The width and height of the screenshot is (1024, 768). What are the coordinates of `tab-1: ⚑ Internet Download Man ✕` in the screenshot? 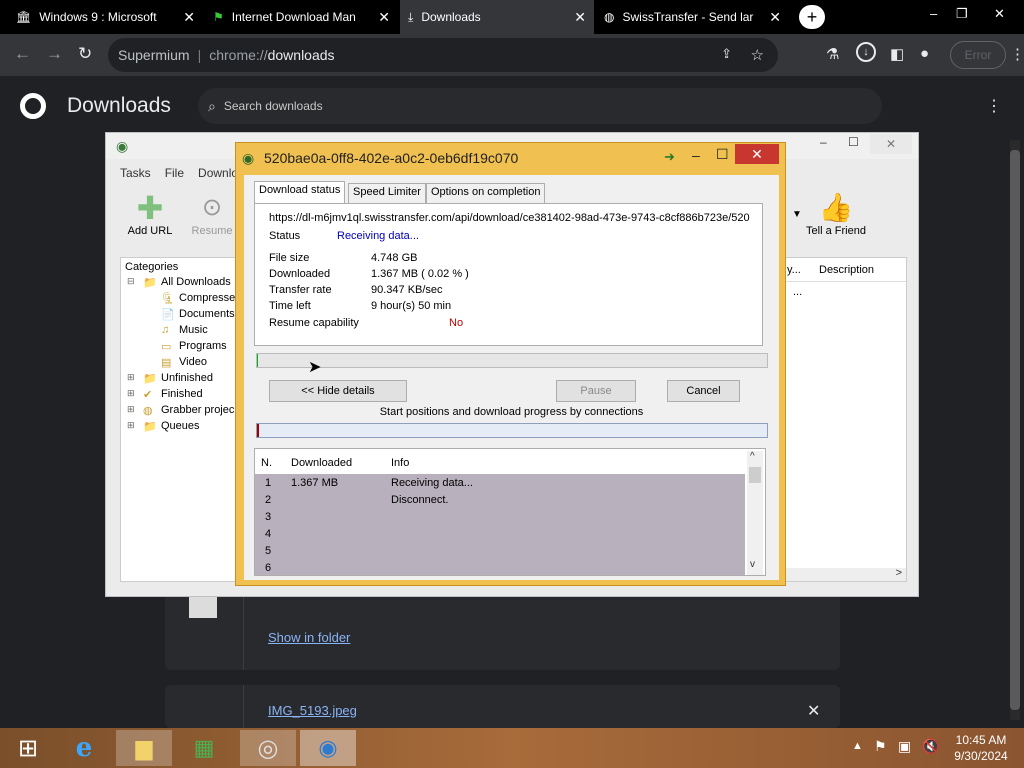 It's located at (301, 17).